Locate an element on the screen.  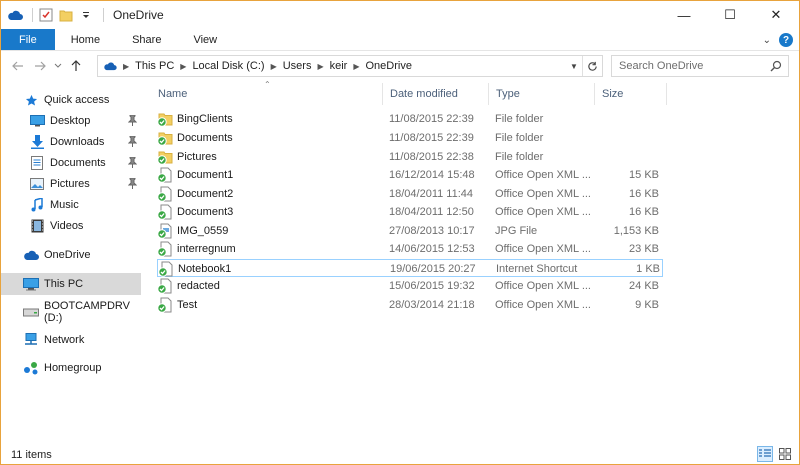
quick-access-toolbar: OneDrive is located at coordinates (82, 15).